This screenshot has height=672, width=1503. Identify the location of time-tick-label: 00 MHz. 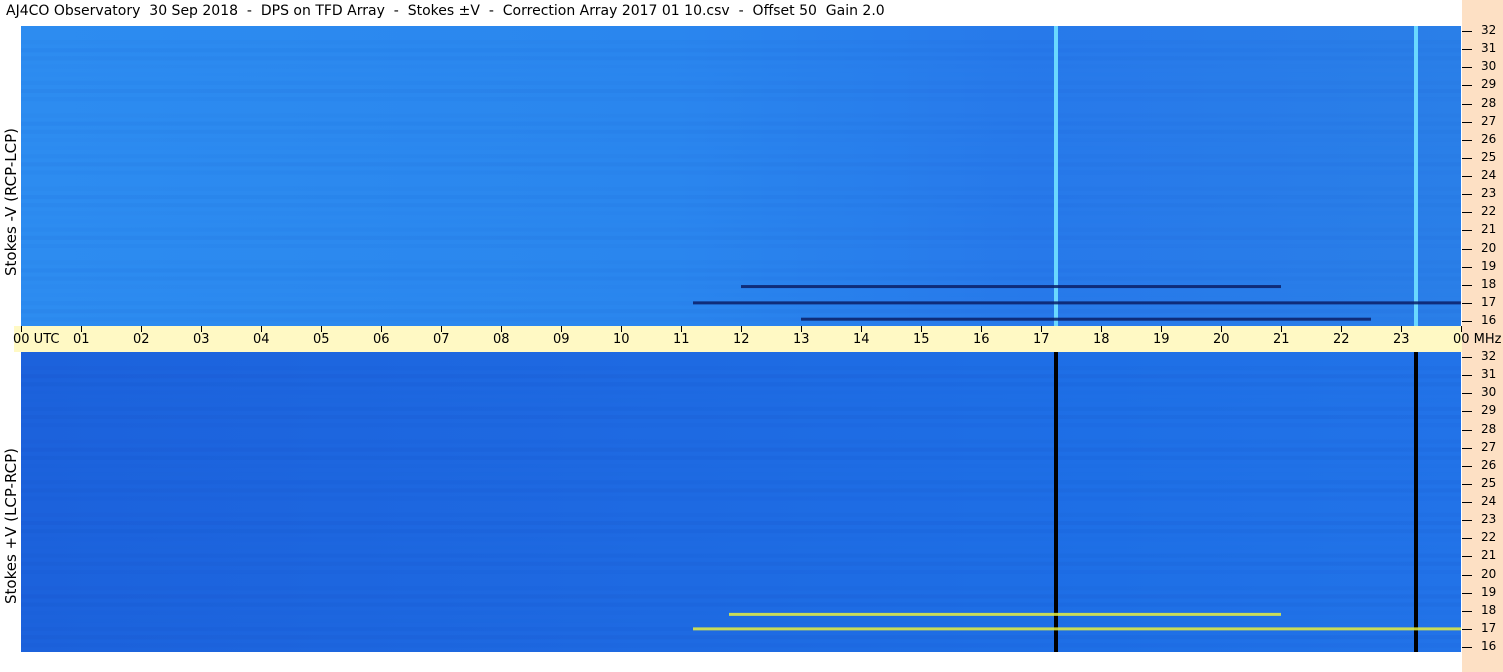
(1477, 339).